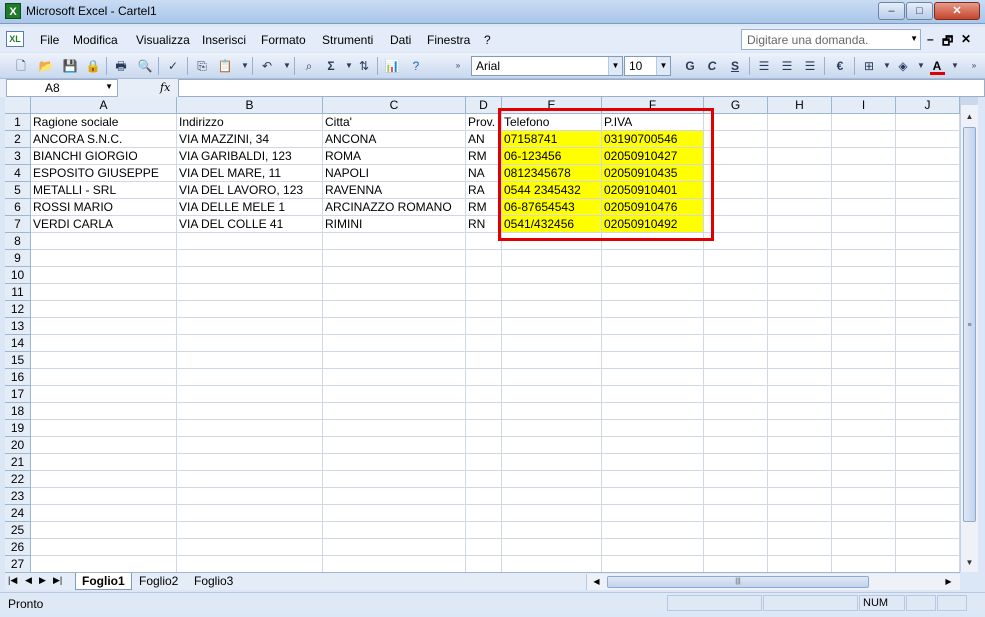  I want to click on cell: VIA DEL LAVORO, 123, so click(250, 190).